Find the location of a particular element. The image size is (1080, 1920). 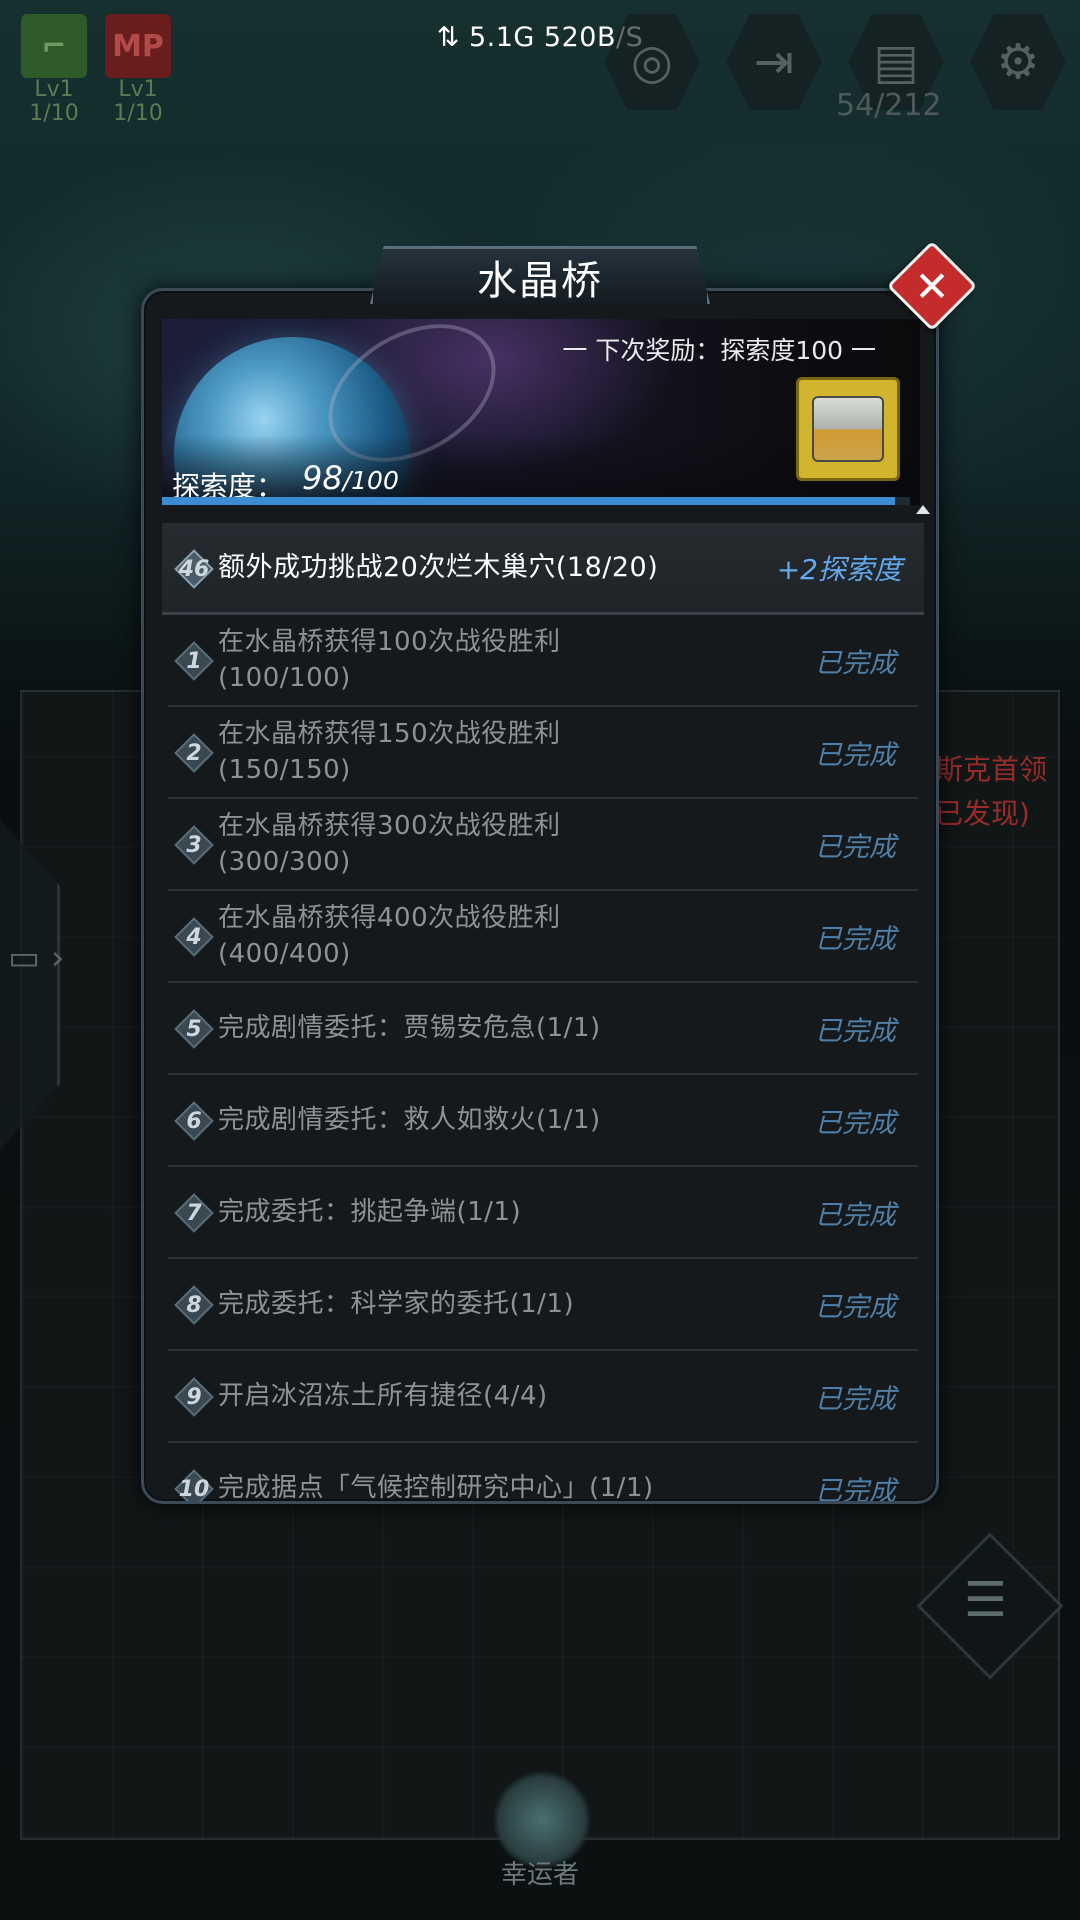

task-row-active: 46 额外成功挑战20次烂木巢穴(18/20) +2探索度 is located at coordinates (543, 569).